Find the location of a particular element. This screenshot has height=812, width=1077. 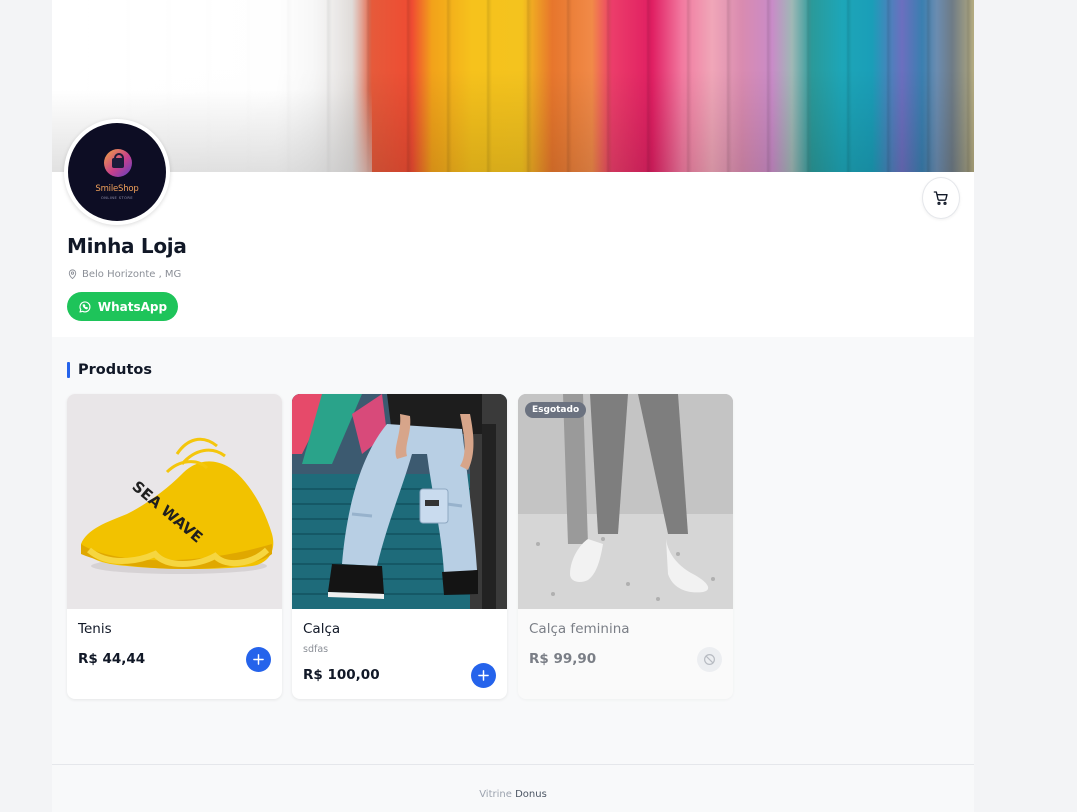

footer-prefix: Vitrine is located at coordinates (495, 794).